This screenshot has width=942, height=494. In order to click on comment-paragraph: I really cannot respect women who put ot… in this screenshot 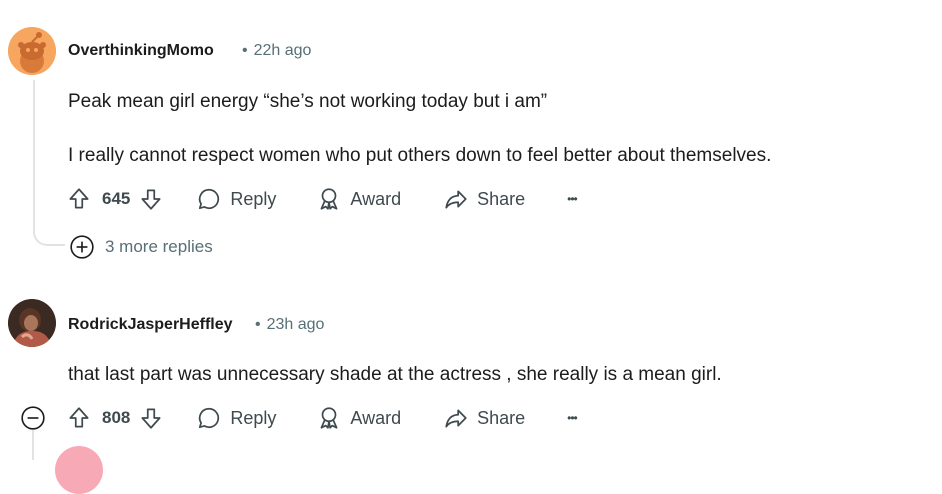, I will do `click(420, 155)`.